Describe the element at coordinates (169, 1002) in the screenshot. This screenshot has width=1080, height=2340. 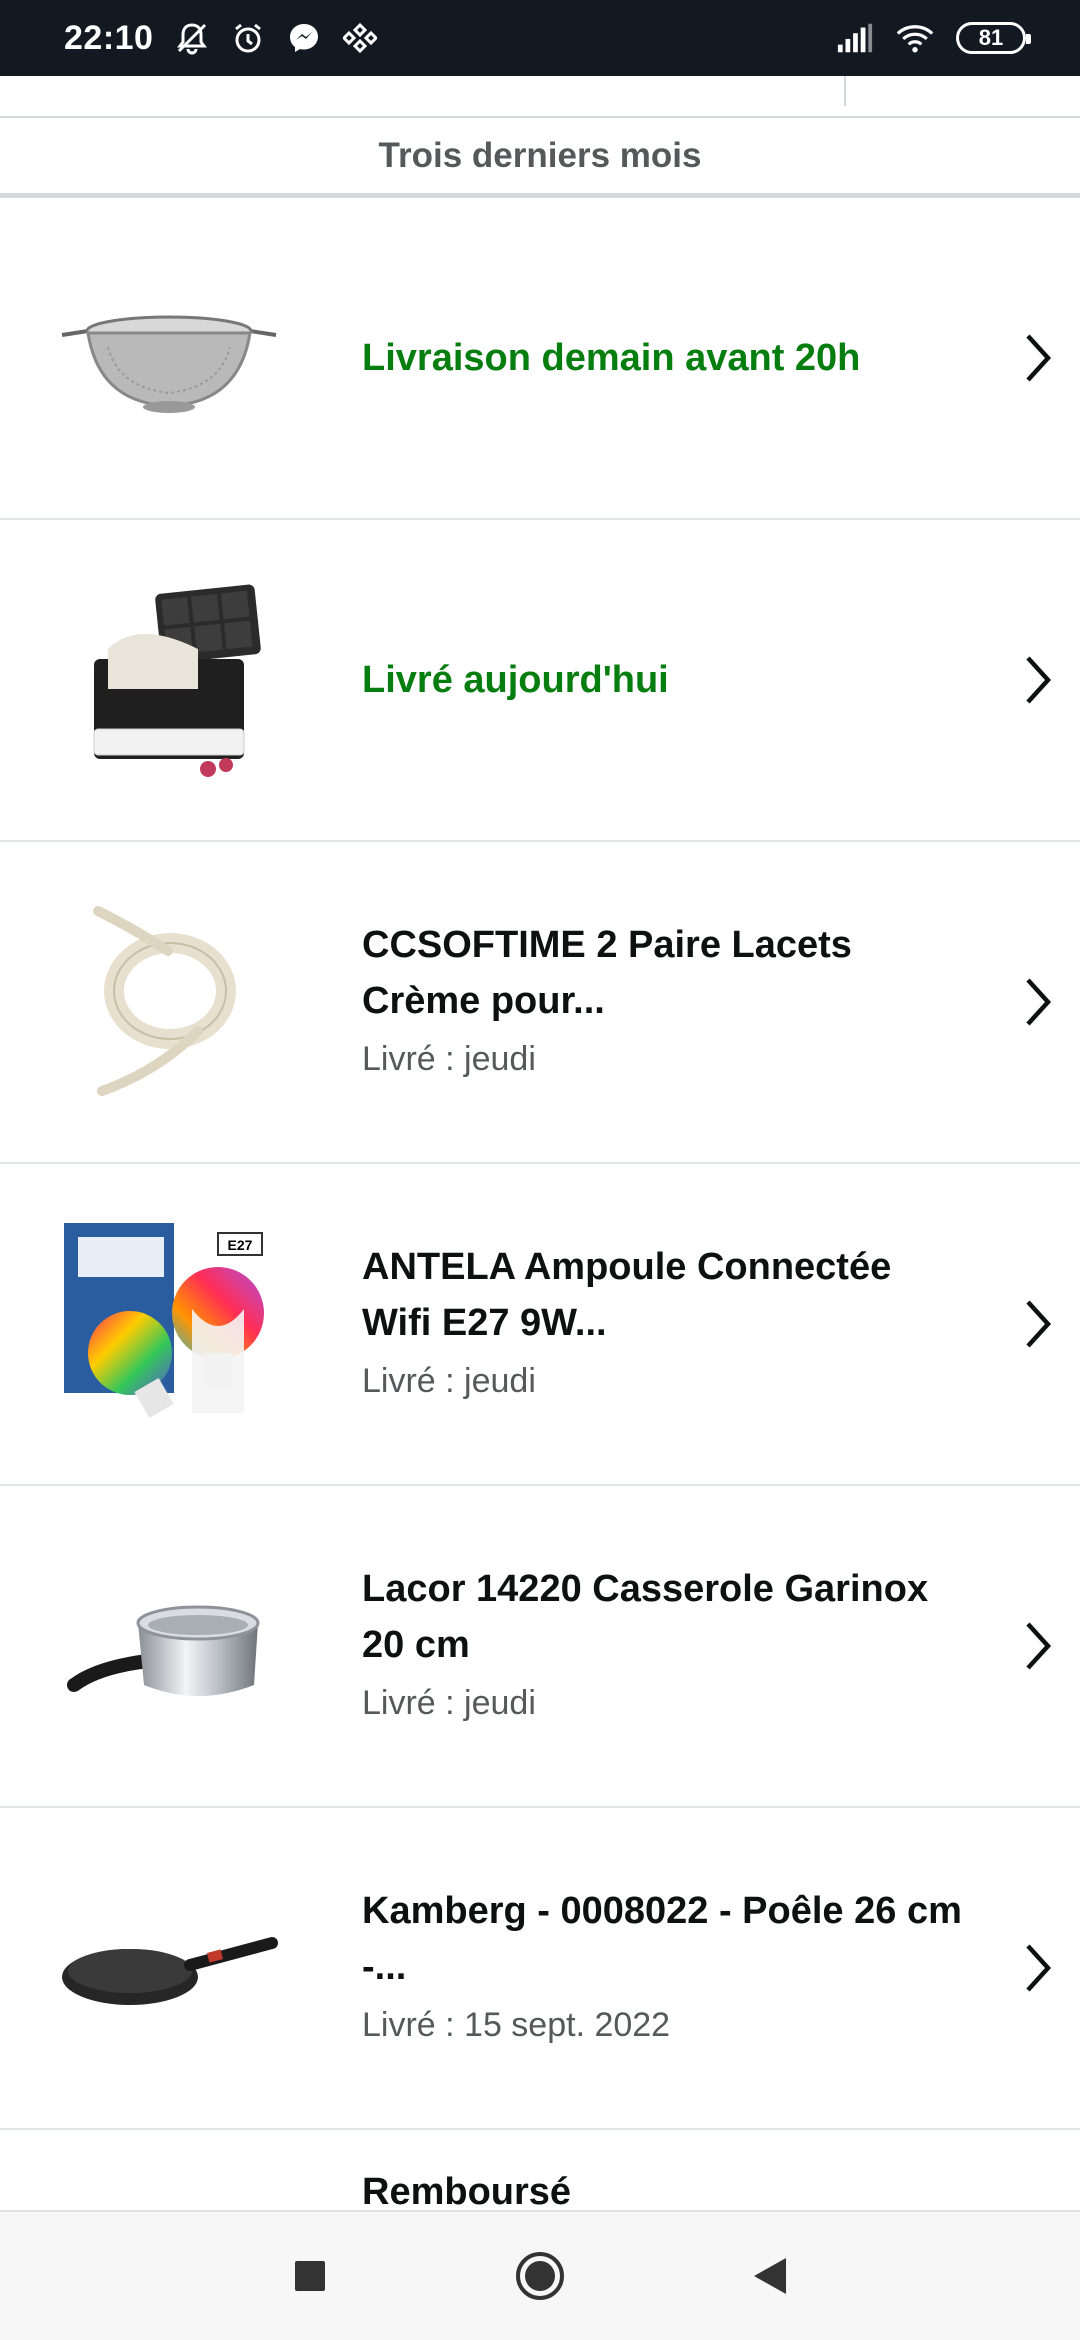
I see `product-image-laces` at that location.